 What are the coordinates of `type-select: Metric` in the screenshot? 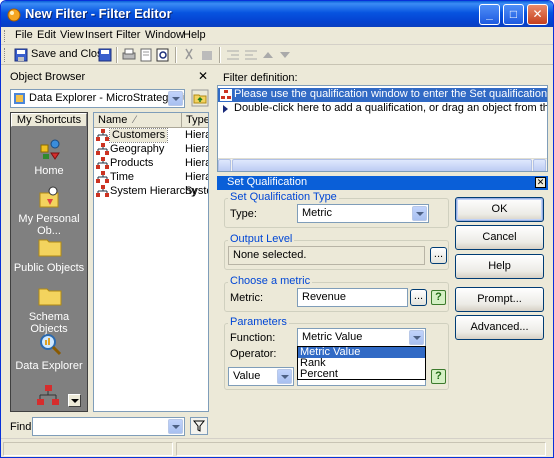 It's located at (363, 213).